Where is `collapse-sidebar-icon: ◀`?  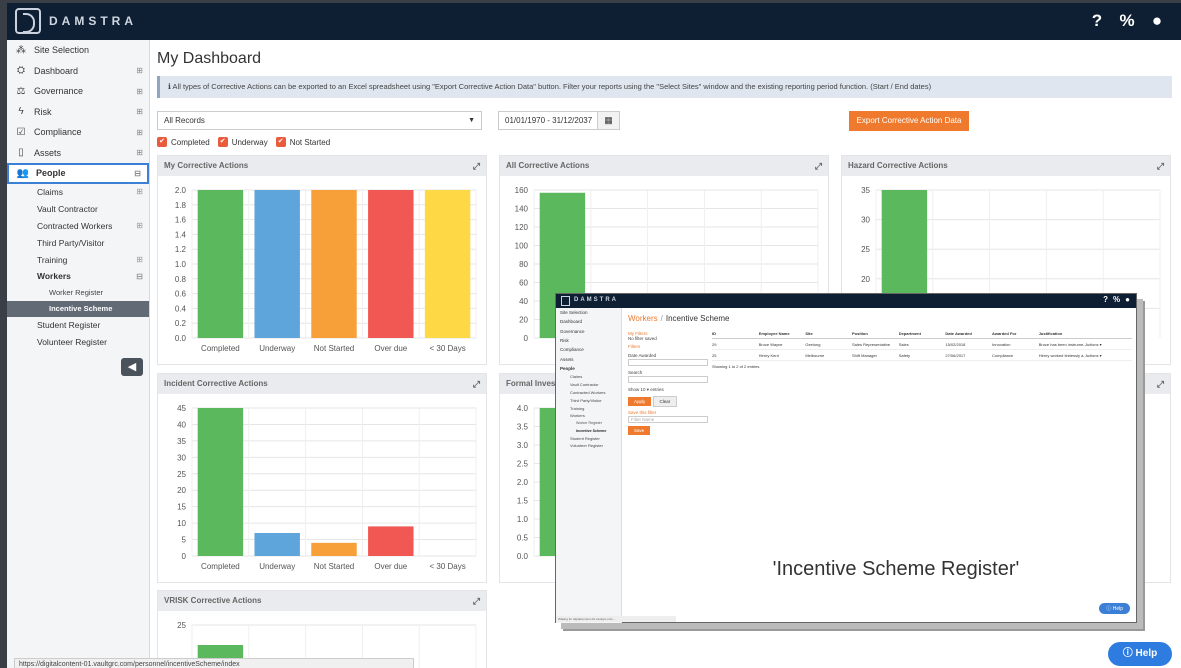 collapse-sidebar-icon: ◀ is located at coordinates (132, 367).